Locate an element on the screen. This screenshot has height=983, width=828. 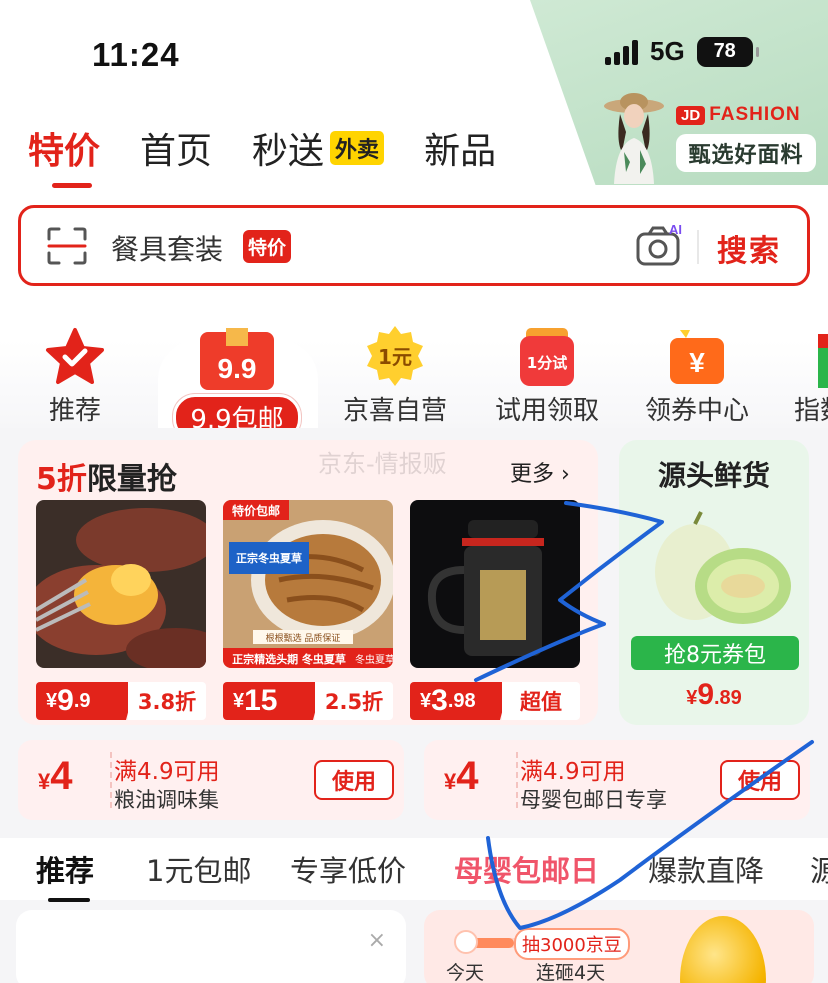
product-sweet-potato: ¥9.9 3.8折 is located at coordinates (126, 610).